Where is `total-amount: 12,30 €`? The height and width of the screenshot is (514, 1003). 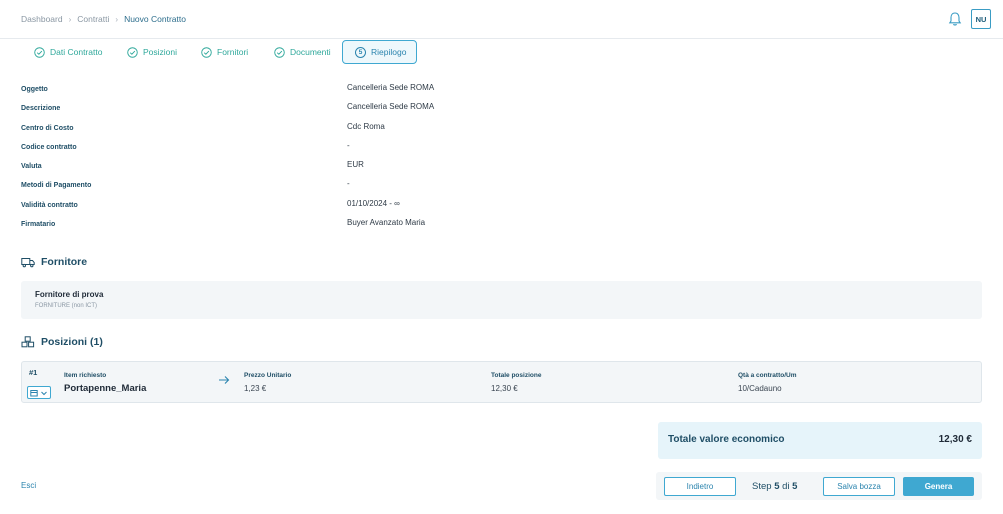 total-amount: 12,30 € is located at coordinates (955, 439).